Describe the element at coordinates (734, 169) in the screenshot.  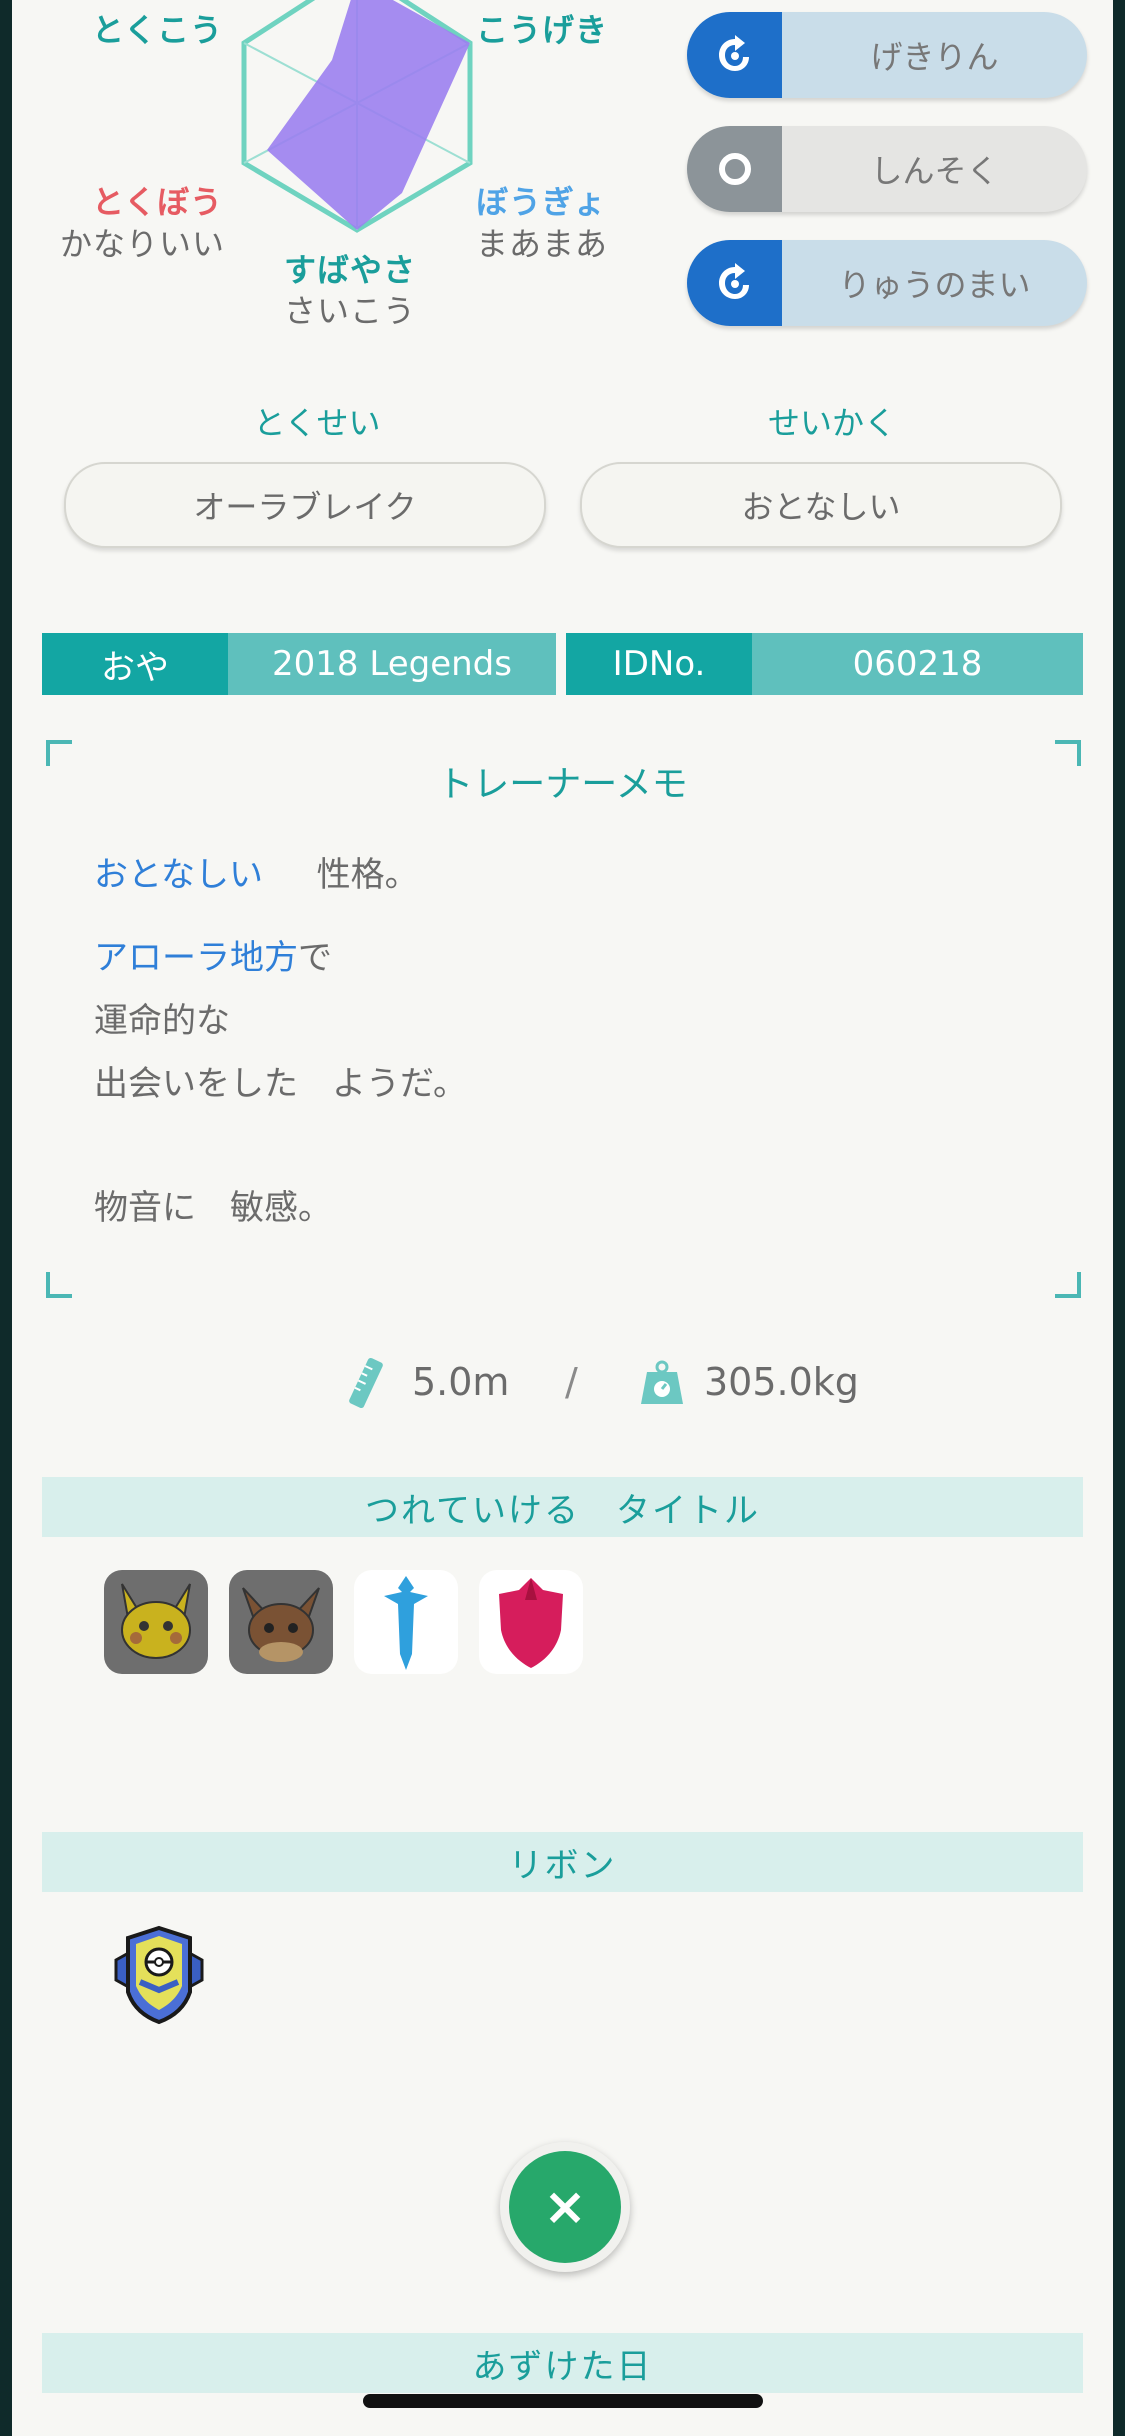
I see `normal-type-icon` at that location.